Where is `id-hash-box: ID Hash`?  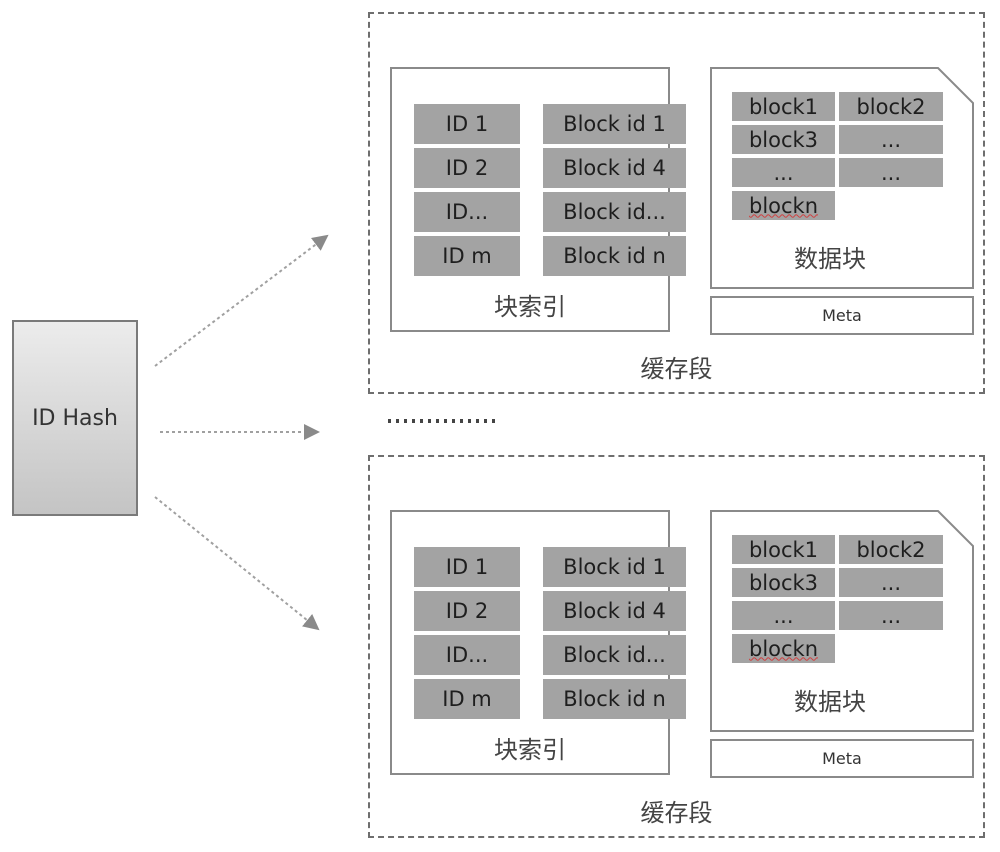
id-hash-box: ID Hash is located at coordinates (75, 418).